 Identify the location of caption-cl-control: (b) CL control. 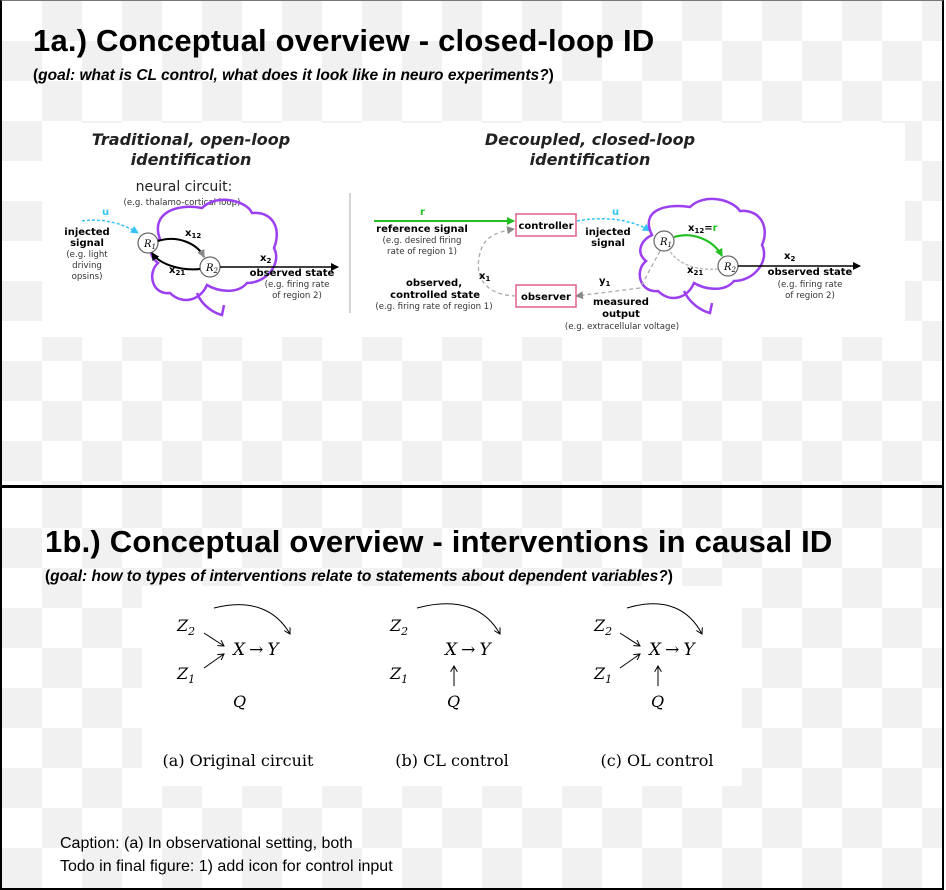
(452, 760).